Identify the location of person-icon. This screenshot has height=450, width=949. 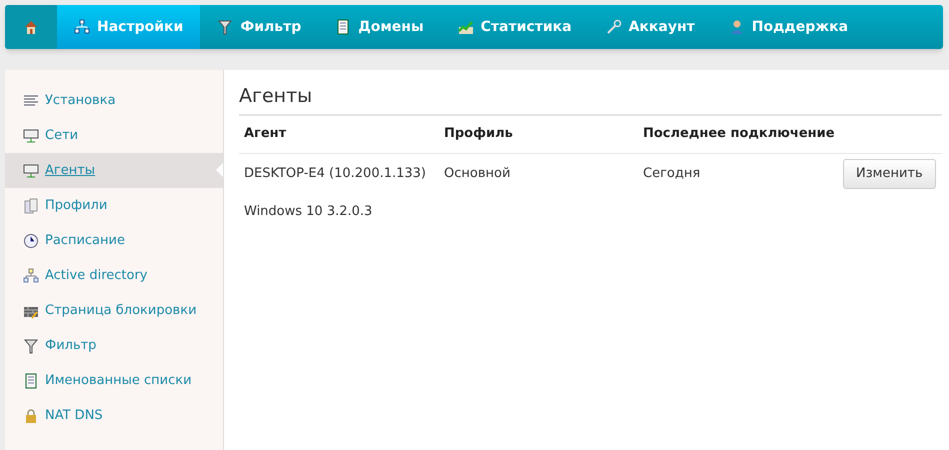
(736, 27).